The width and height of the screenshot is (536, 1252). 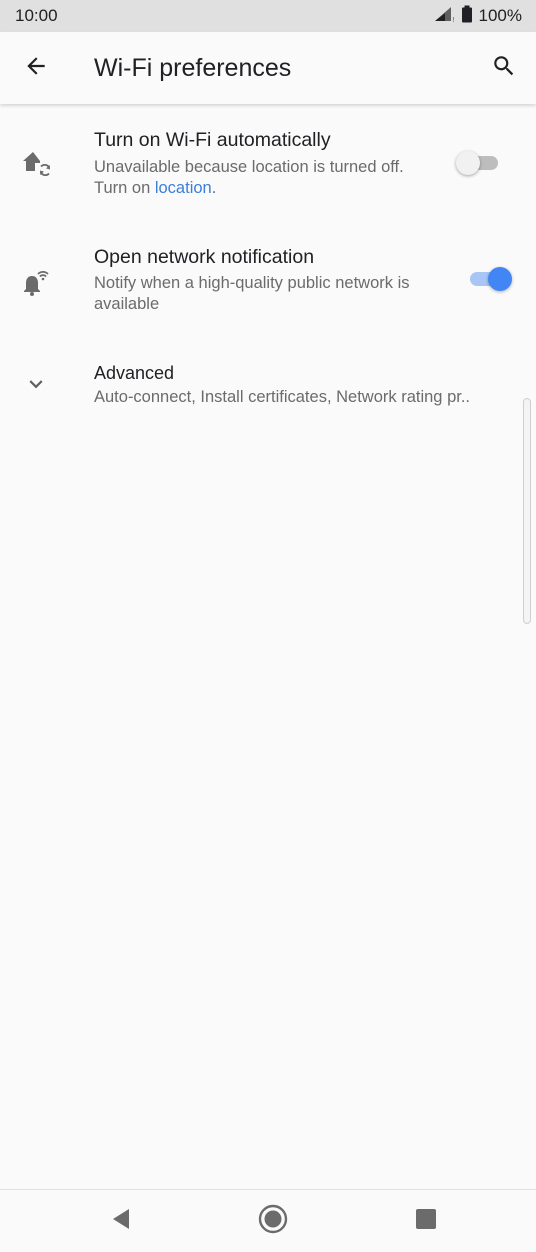 What do you see at coordinates (36, 384) in the screenshot?
I see `chevron-down-icon` at bounding box center [36, 384].